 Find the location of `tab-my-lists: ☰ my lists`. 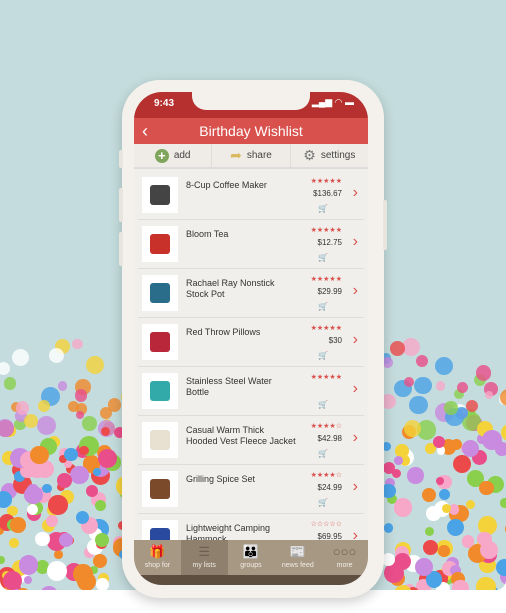

tab-my-lists: ☰ my lists is located at coordinates (204, 557).